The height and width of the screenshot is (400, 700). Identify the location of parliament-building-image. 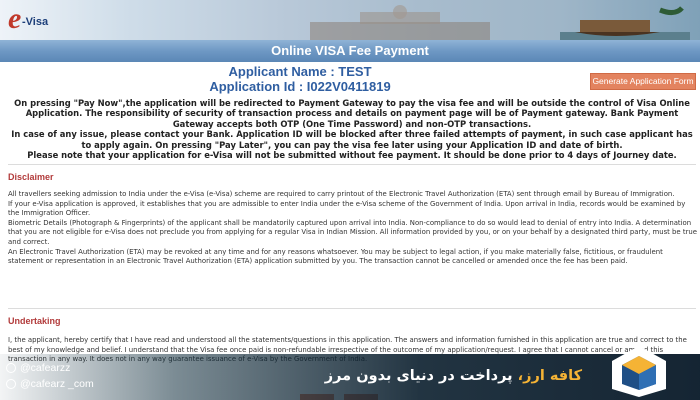
(400, 22).